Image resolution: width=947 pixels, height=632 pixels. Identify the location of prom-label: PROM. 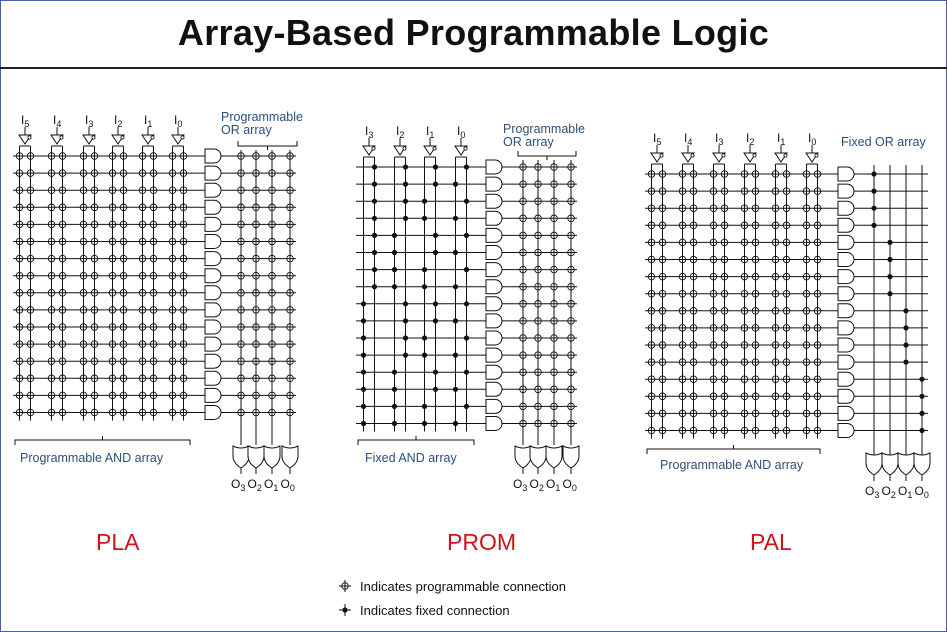
(481, 542).